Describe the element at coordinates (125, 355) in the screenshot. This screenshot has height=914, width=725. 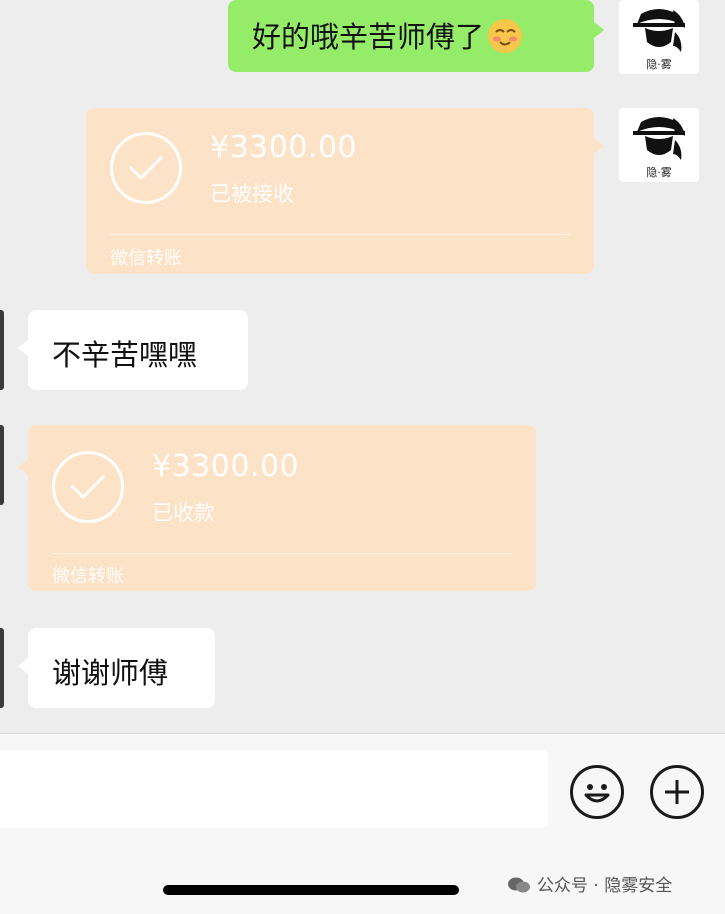
I see `message-text: 不辛苦嘿嘿` at that location.